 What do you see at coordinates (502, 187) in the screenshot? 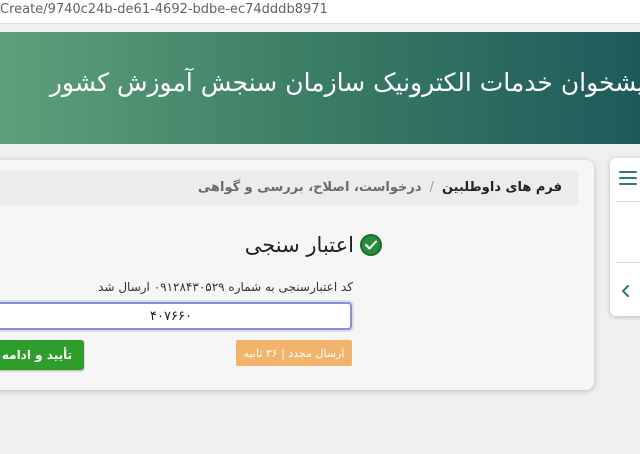
I see `breadcrumb-current: فرم های داوطلبین` at bounding box center [502, 187].